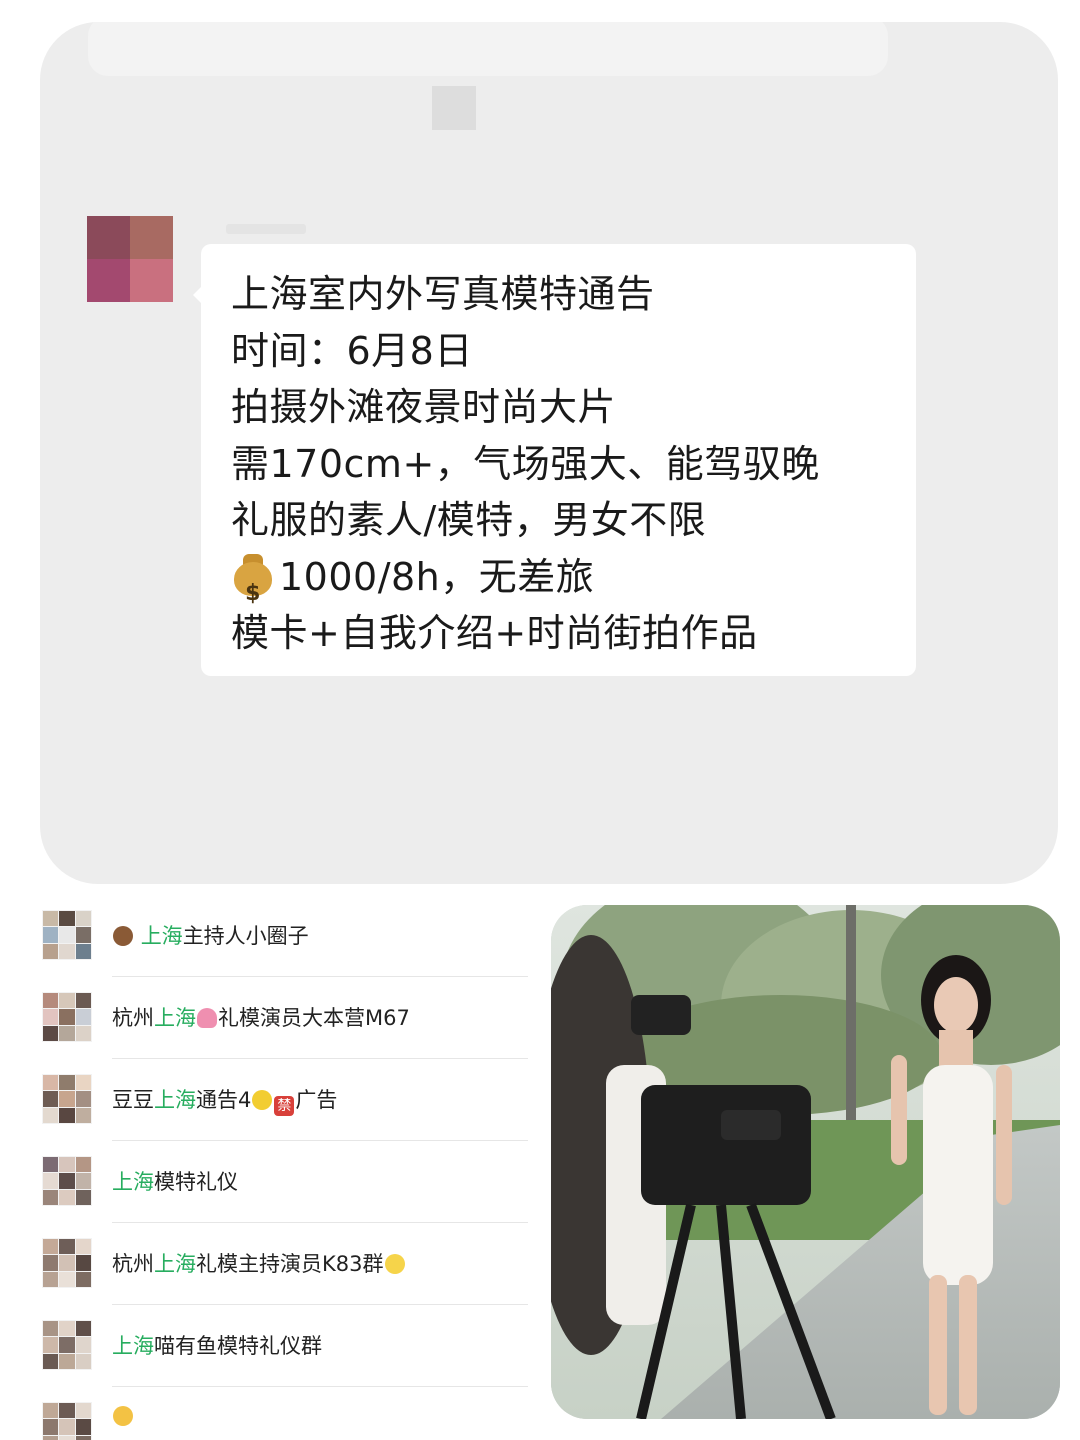  Describe the element at coordinates (394, 1264) in the screenshot. I see `hatching-chick-icon` at that location.